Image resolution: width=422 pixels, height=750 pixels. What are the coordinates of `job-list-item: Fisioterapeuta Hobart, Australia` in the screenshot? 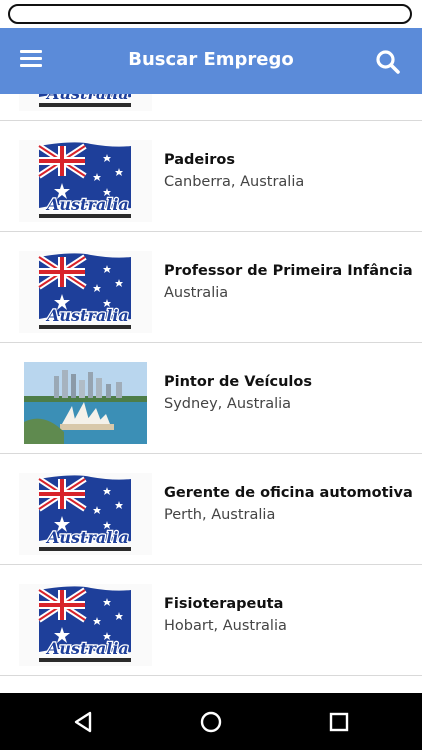 It's located at (211, 620).